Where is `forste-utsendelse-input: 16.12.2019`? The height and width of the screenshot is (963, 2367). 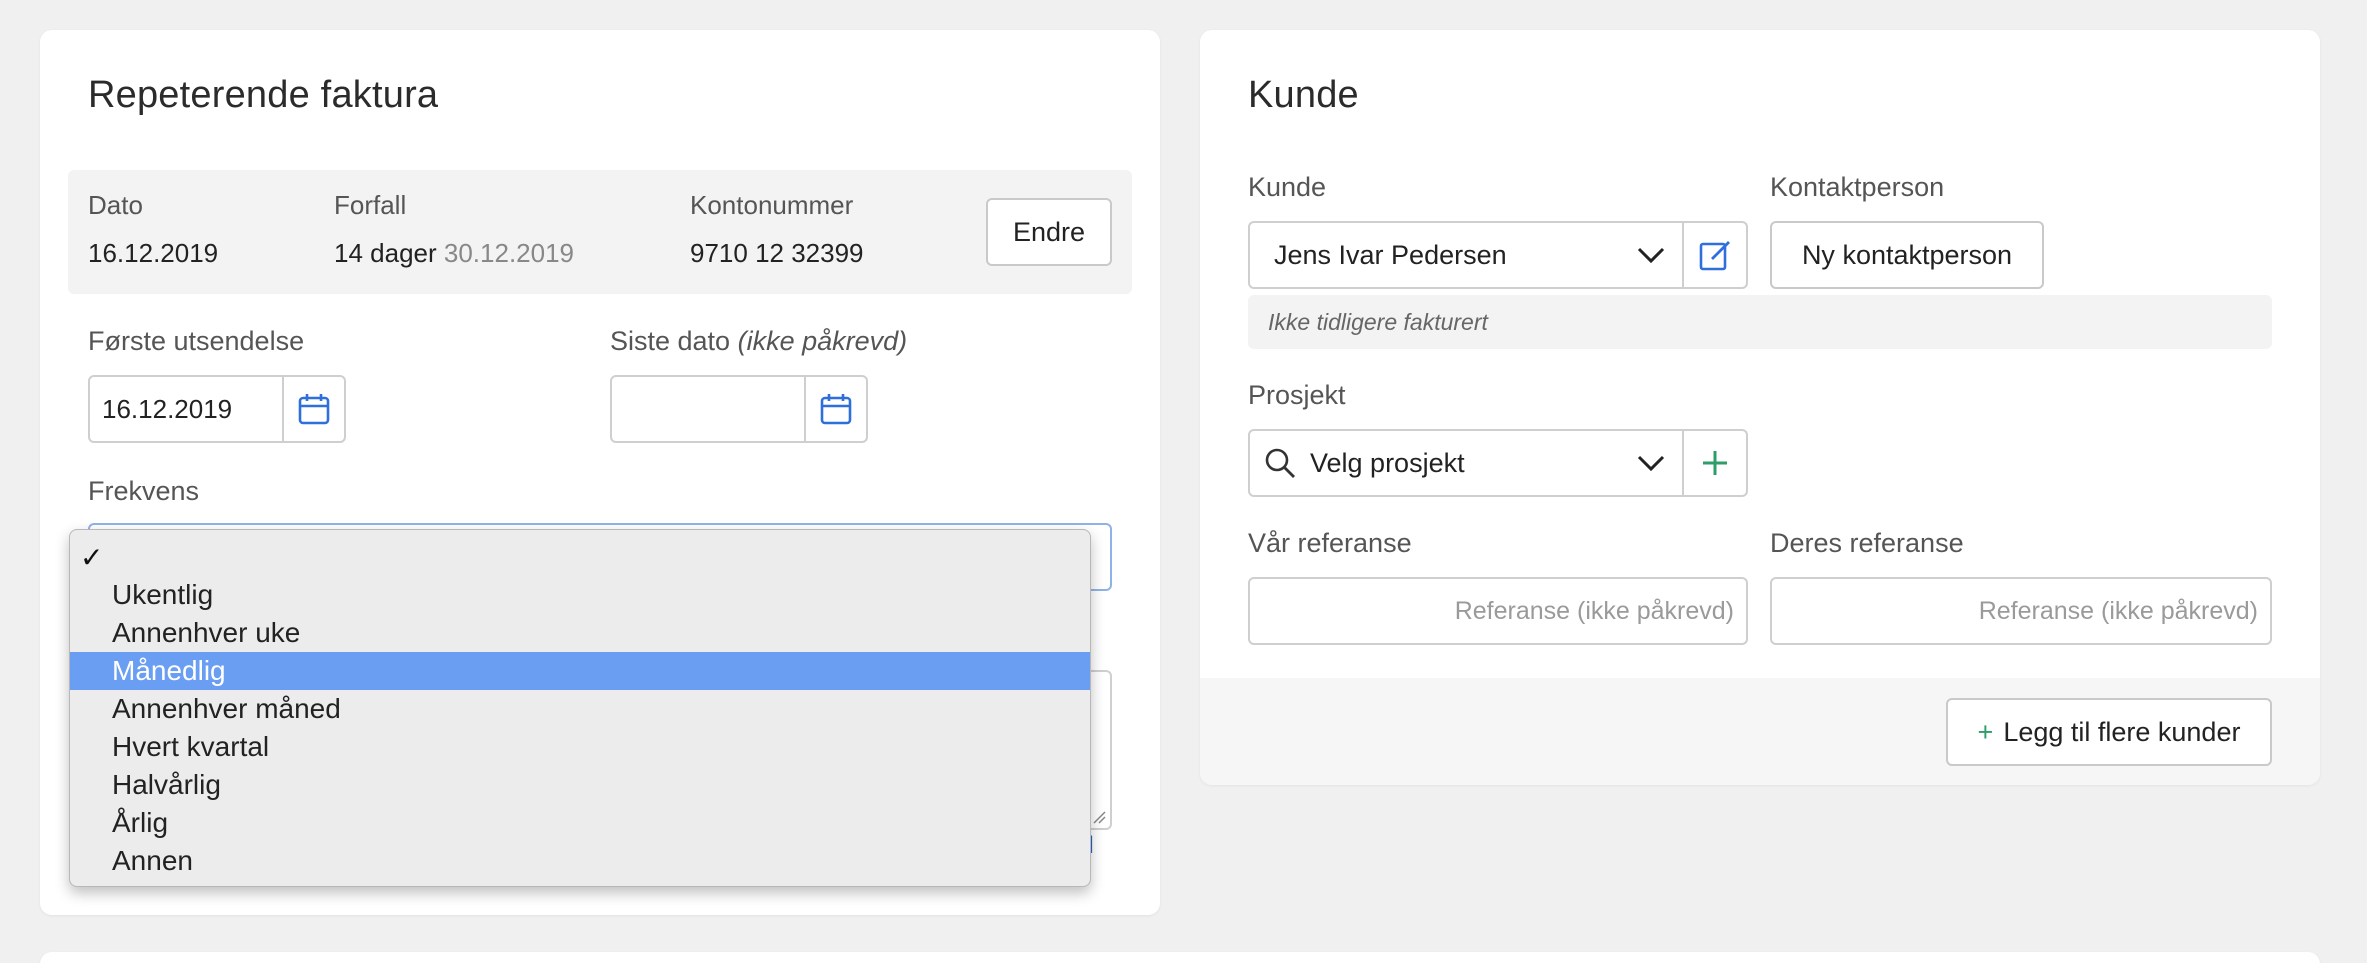
forste-utsendelse-input: 16.12.2019 is located at coordinates (186, 409).